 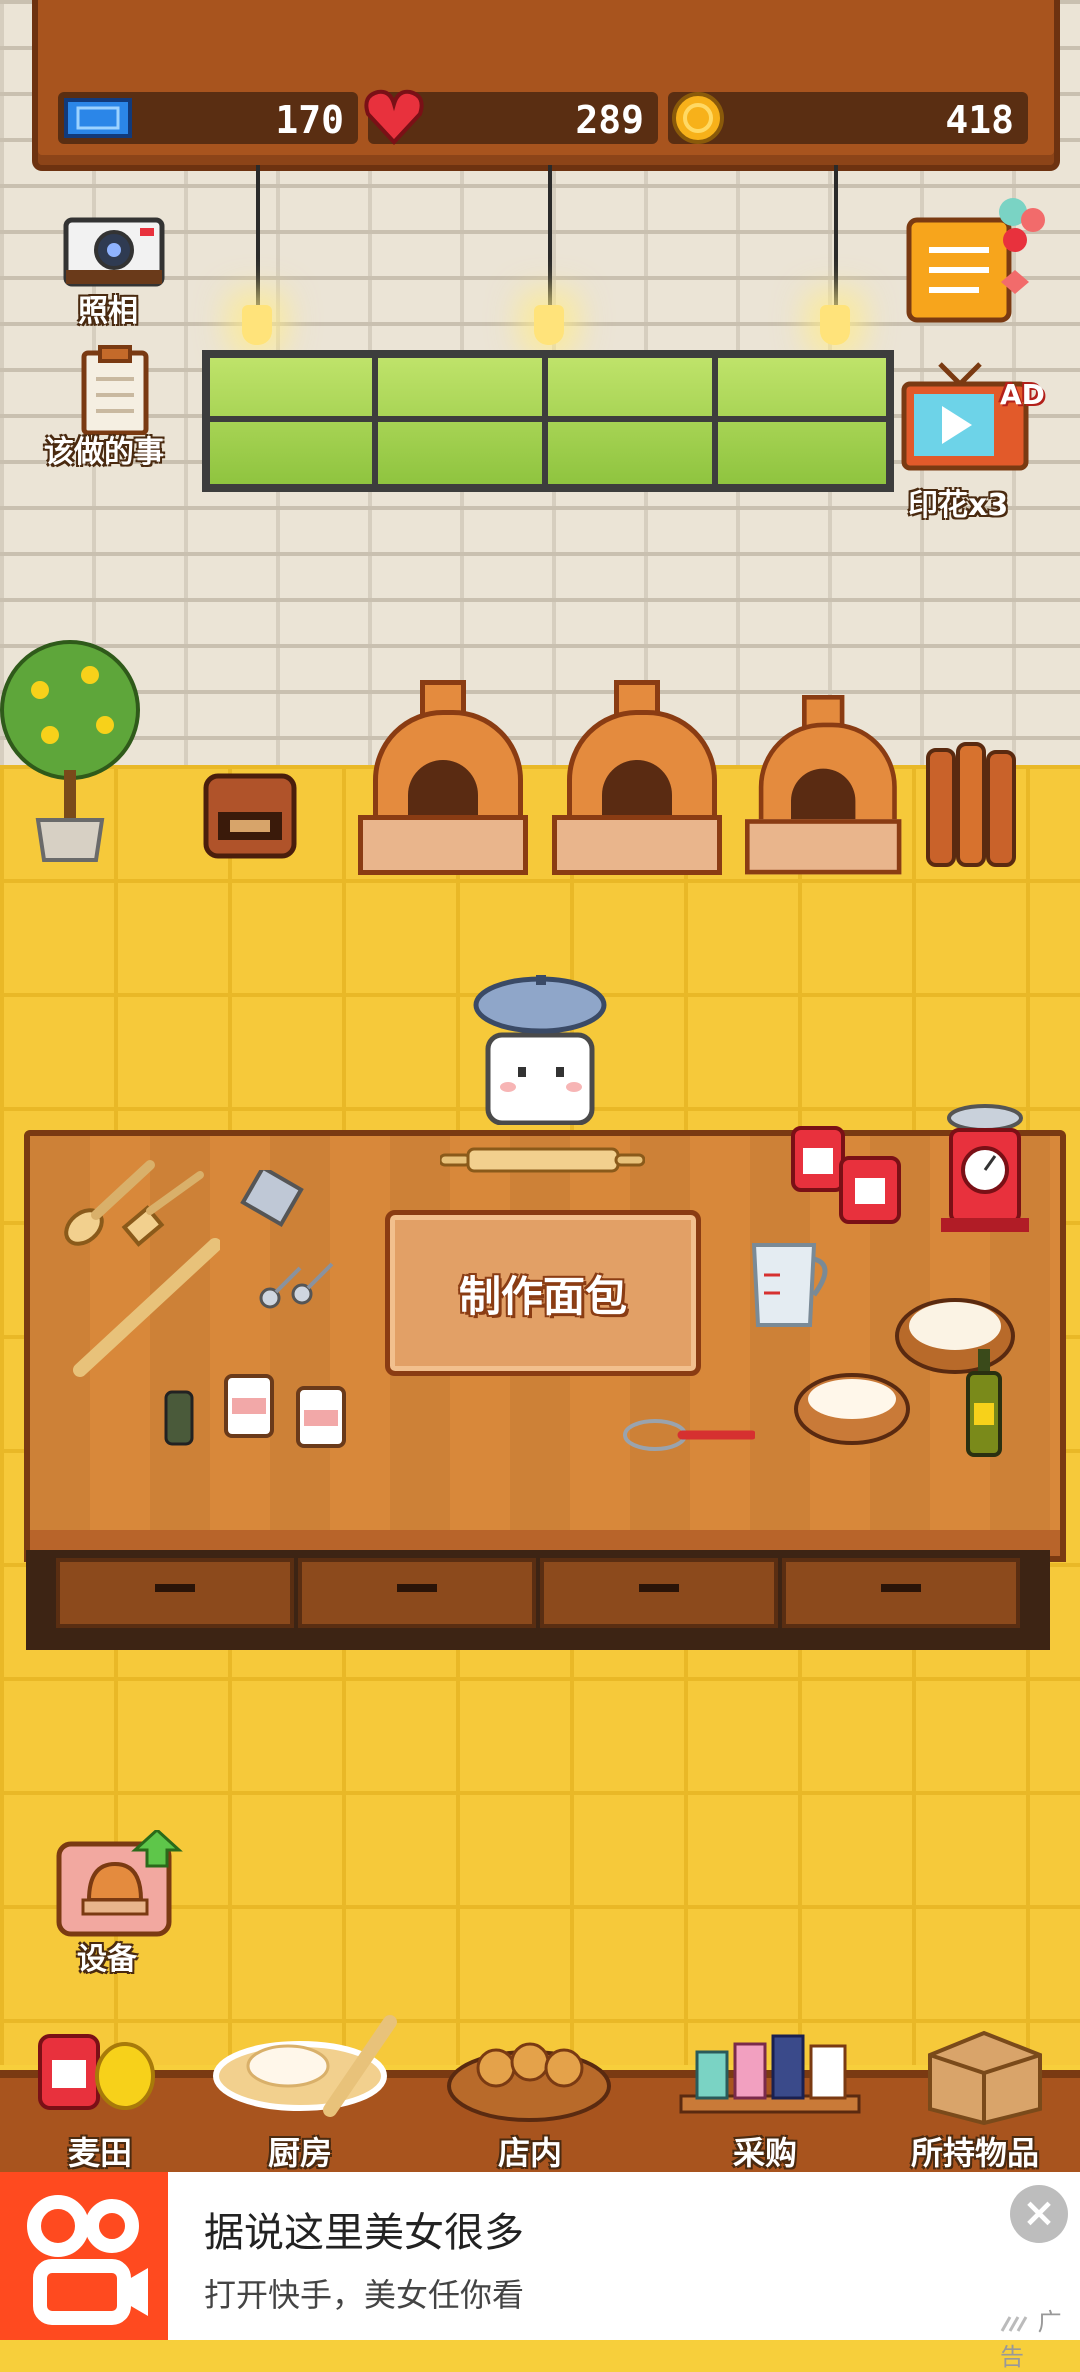 What do you see at coordinates (287, 1239) in the screenshot?
I see `scraper-and-spoons-icon` at bounding box center [287, 1239].